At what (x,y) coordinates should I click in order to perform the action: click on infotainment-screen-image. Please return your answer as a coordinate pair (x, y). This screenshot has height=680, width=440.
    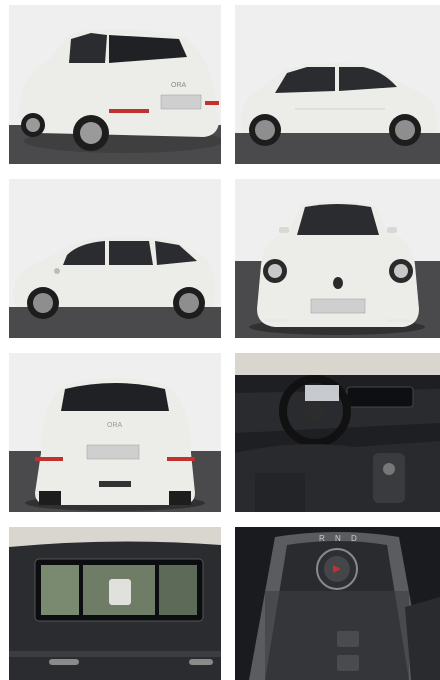
    Looking at the image, I should click on (115, 603).